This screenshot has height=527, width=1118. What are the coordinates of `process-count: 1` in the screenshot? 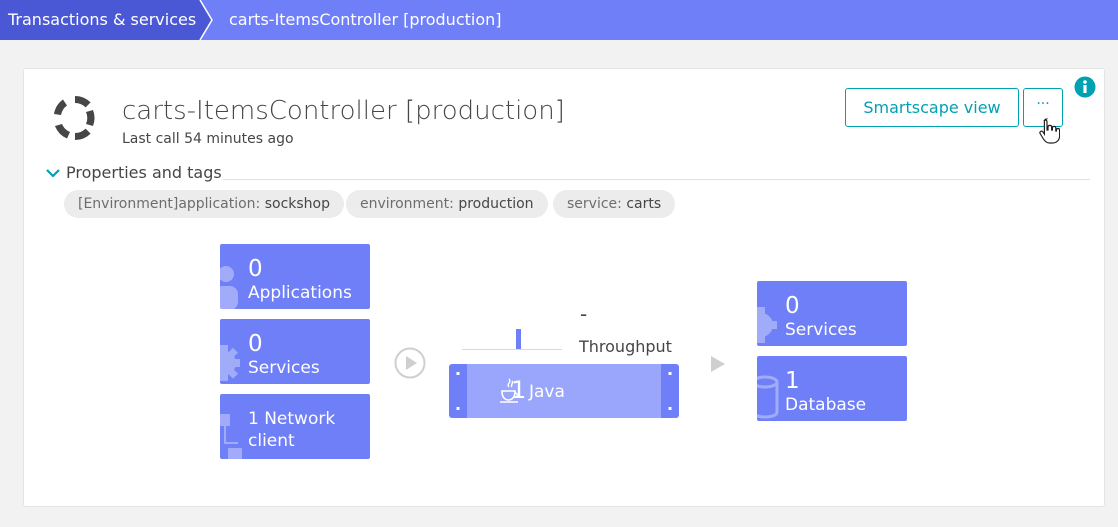 It's located at (519, 390).